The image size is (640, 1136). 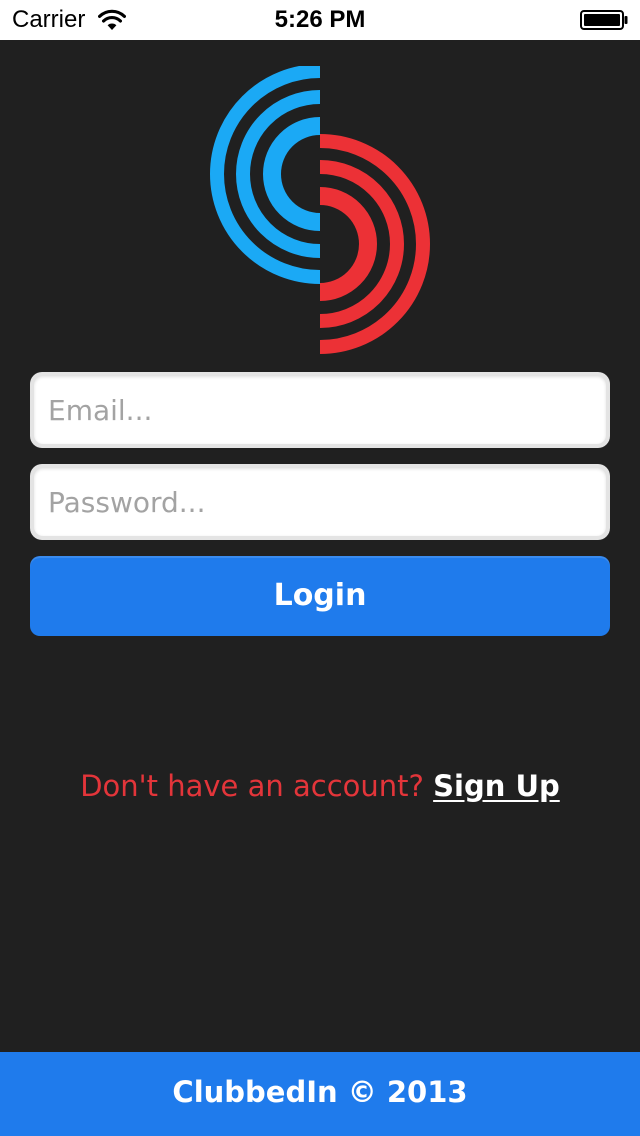 What do you see at coordinates (252, 786) in the screenshot?
I see `signup-prompt: Don't have an account?` at bounding box center [252, 786].